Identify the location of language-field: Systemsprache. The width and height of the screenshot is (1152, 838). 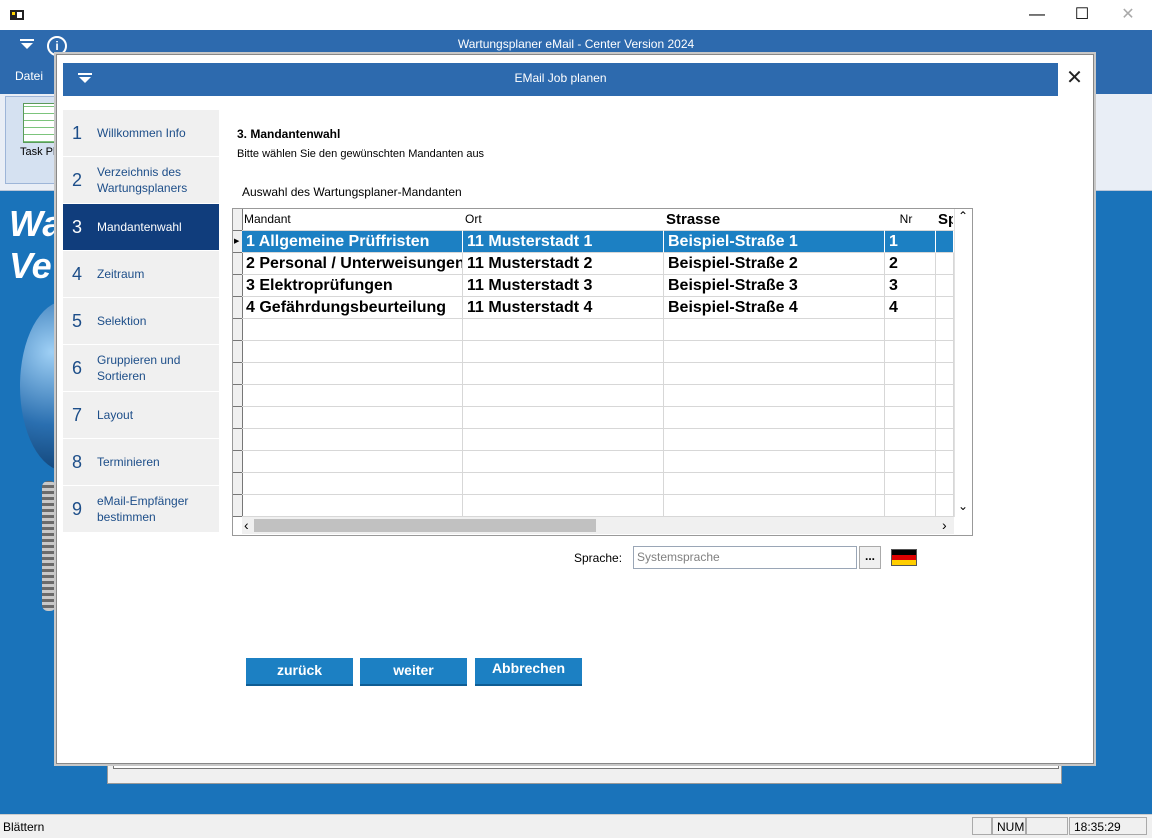
(745, 557).